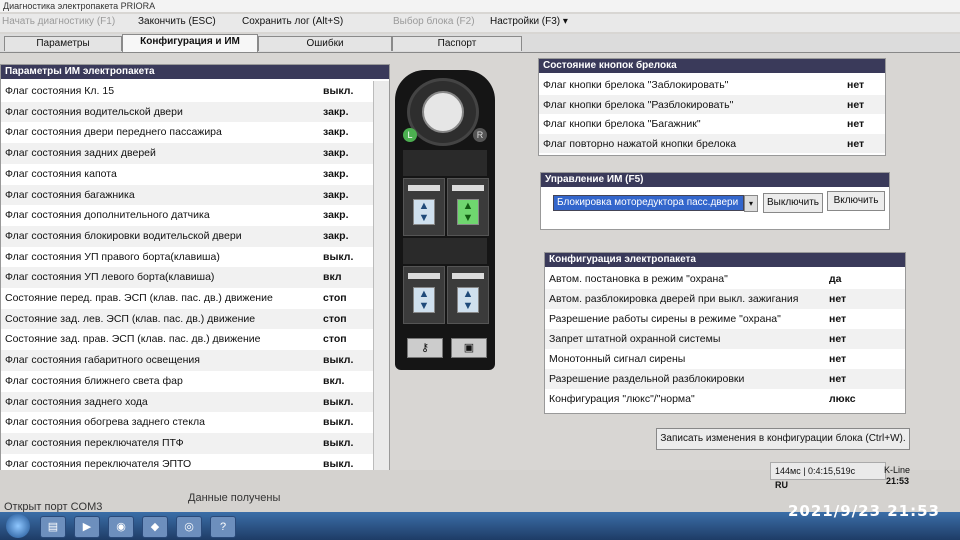 The height and width of the screenshot is (540, 960). Describe the element at coordinates (529, 21) in the screenshot. I see `menu-settings: Настройки (F3) ▾` at that location.